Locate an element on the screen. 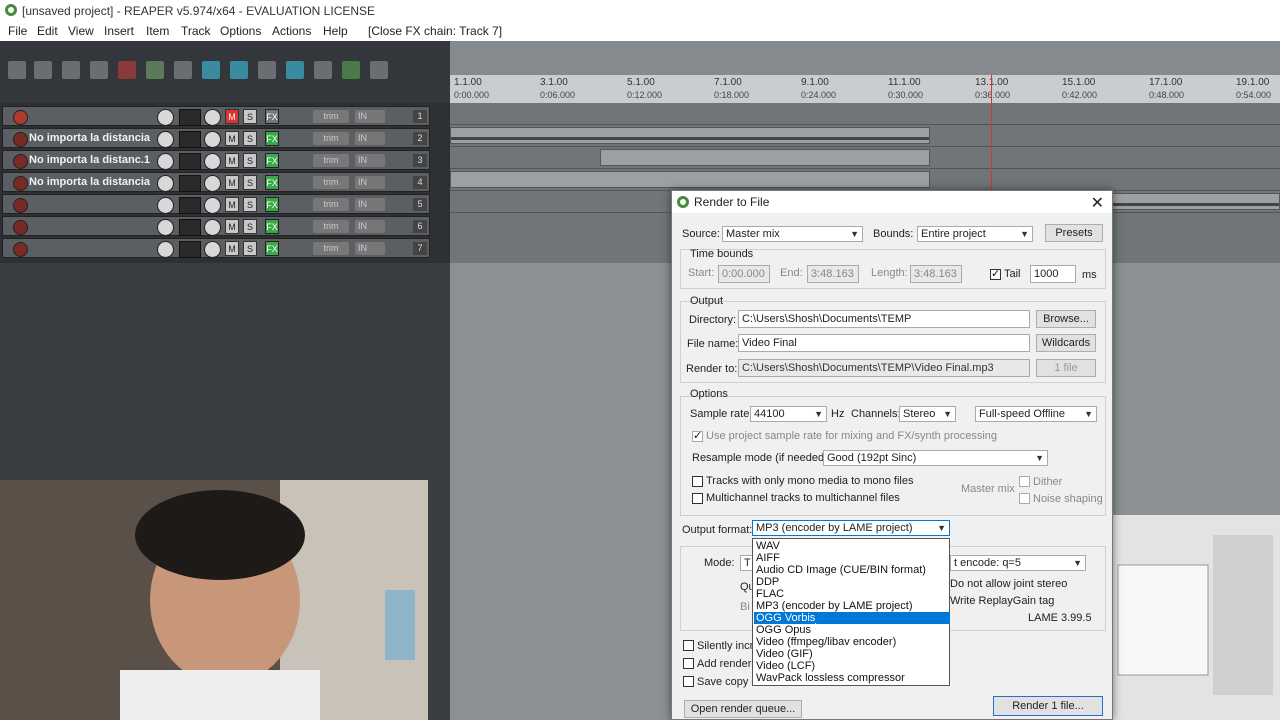 The image size is (1280, 720). track-header: No importa la distancia M S FX trim IN 2 is located at coordinates (216, 138).